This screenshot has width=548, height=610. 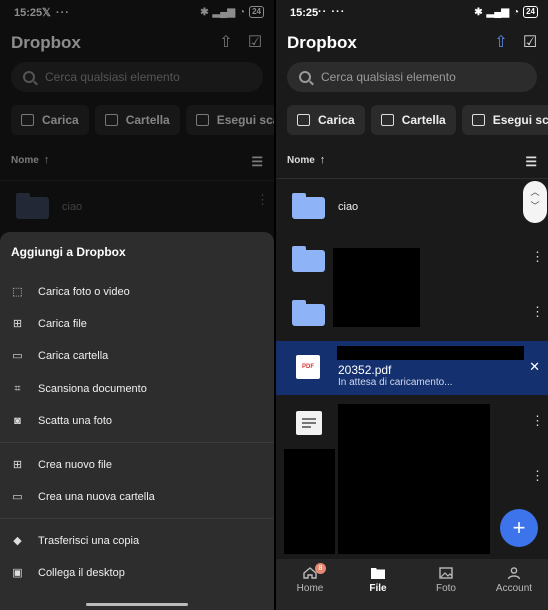 What do you see at coordinates (17, 464) in the screenshot?
I see `new-file-icon: ⊞` at bounding box center [17, 464].